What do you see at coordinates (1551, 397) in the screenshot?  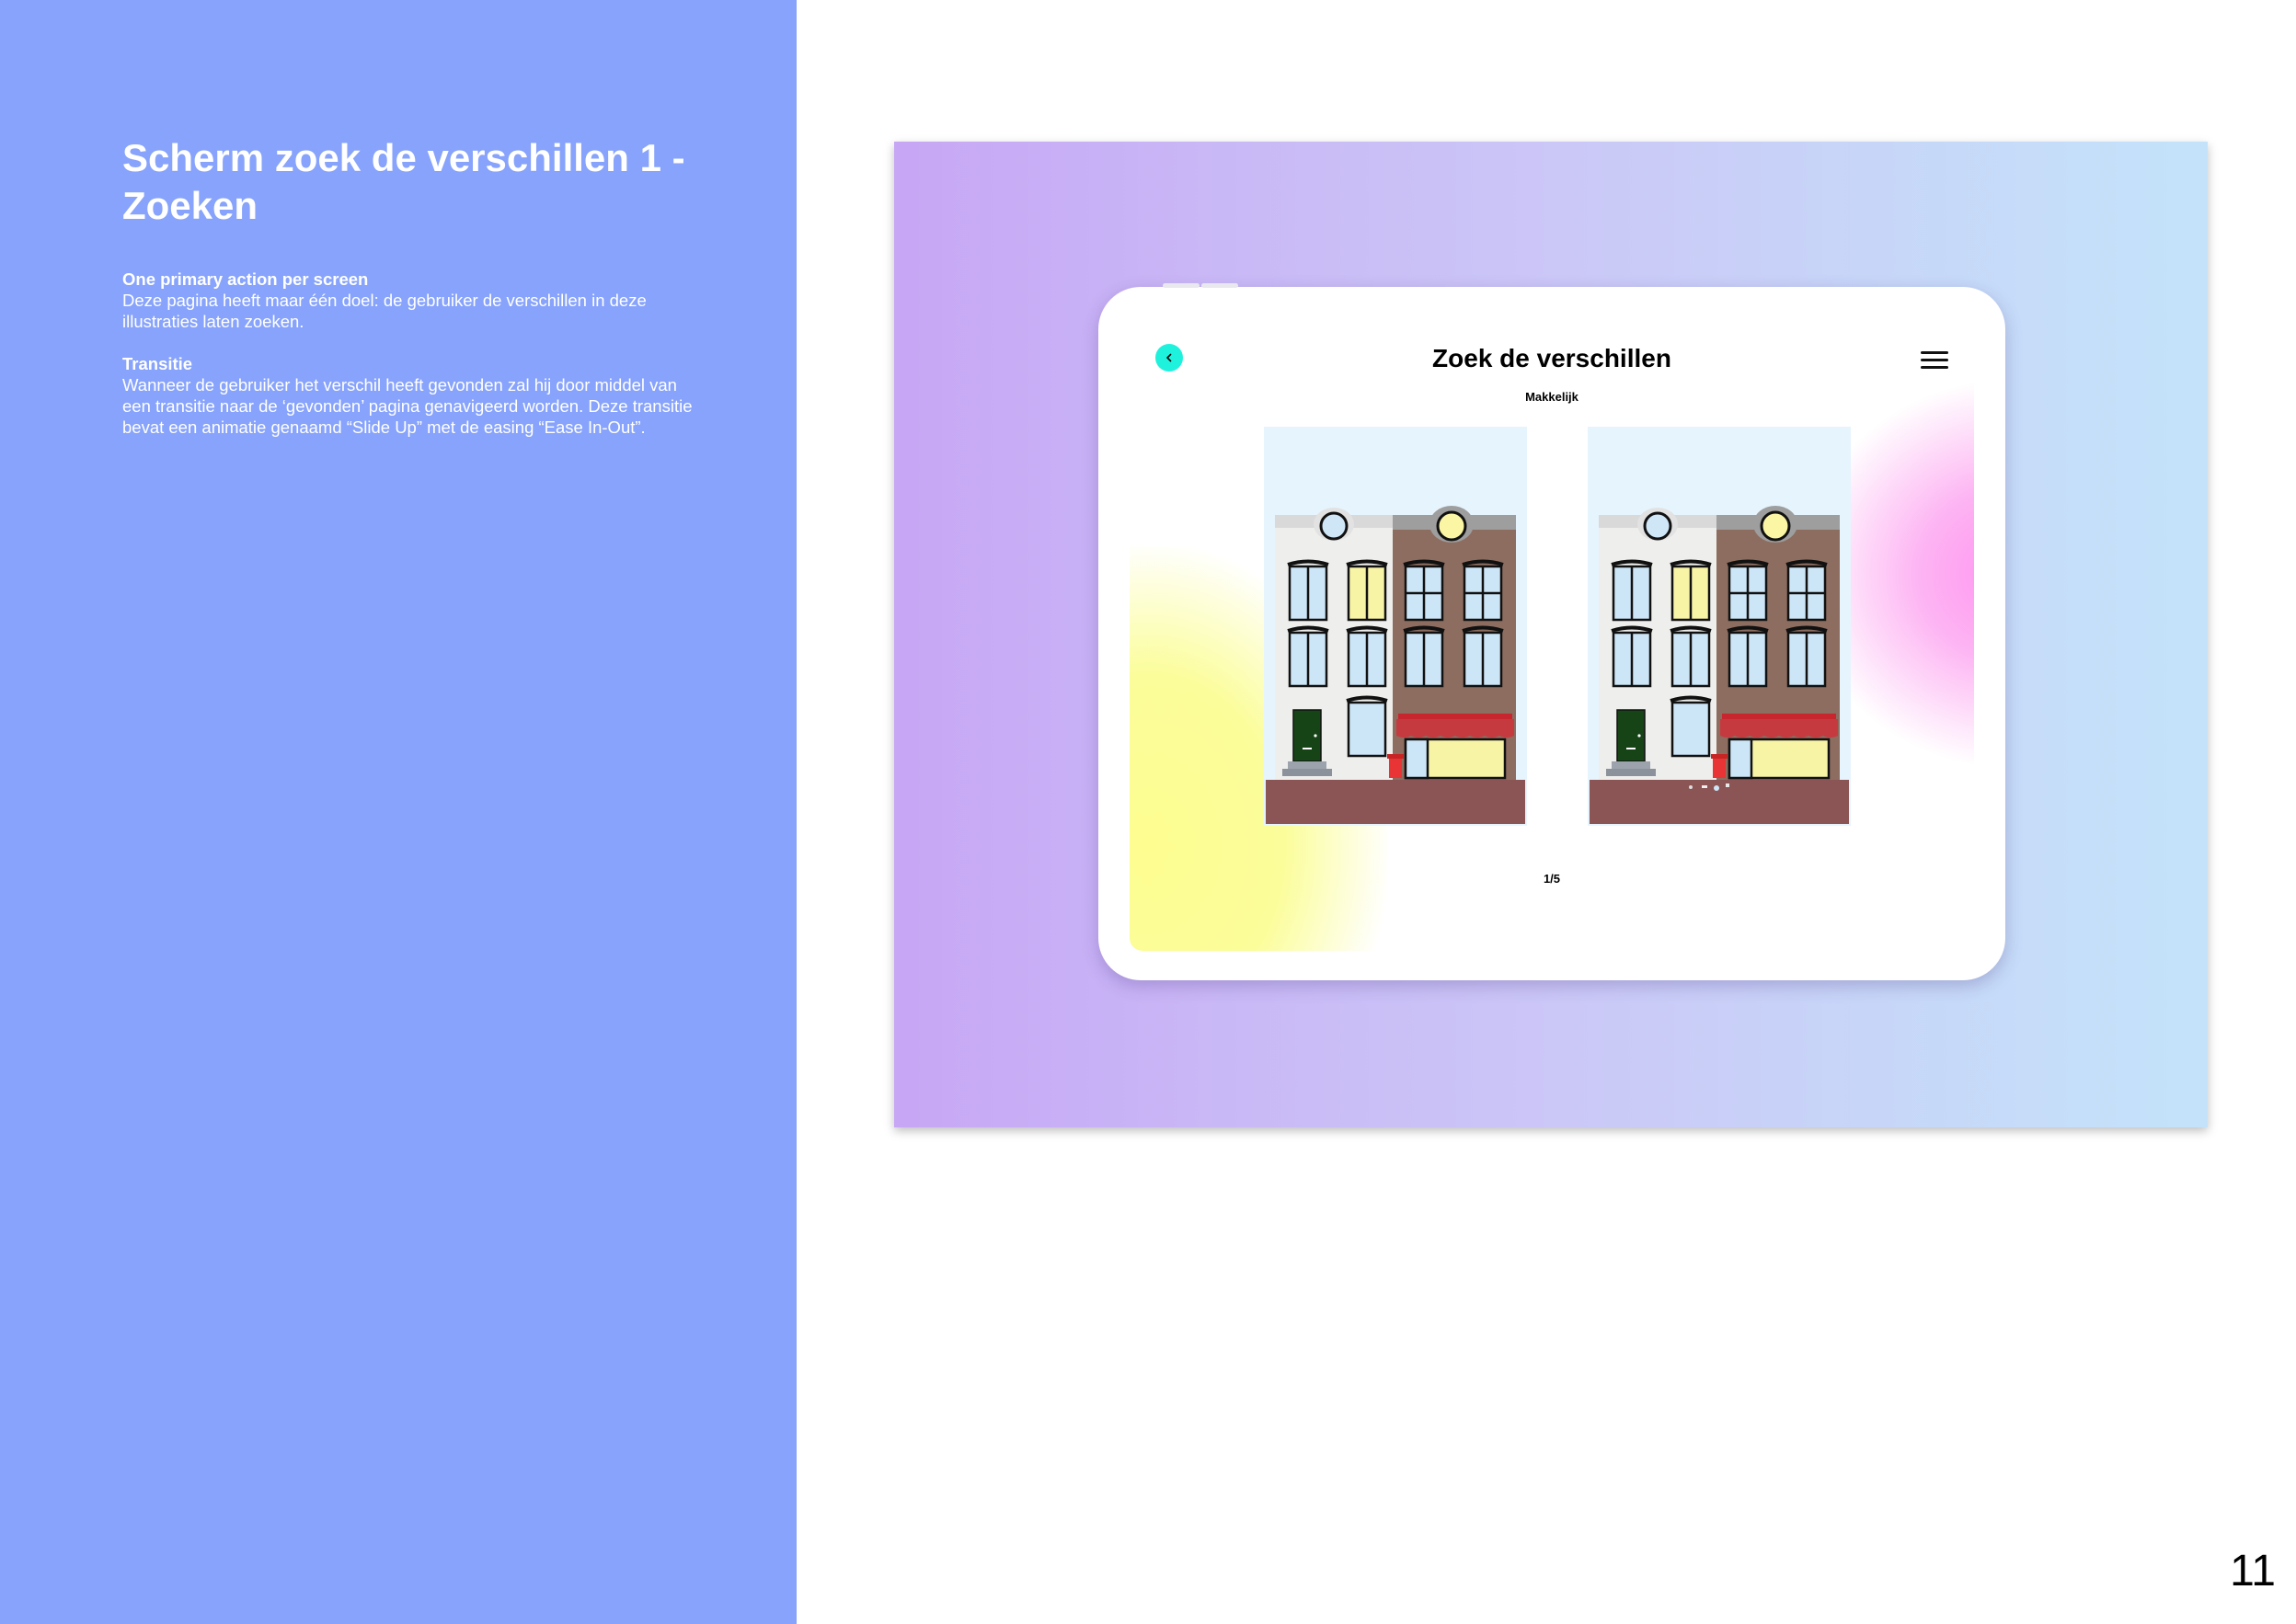 I see `difficulty-label: Makkelijk` at bounding box center [1551, 397].